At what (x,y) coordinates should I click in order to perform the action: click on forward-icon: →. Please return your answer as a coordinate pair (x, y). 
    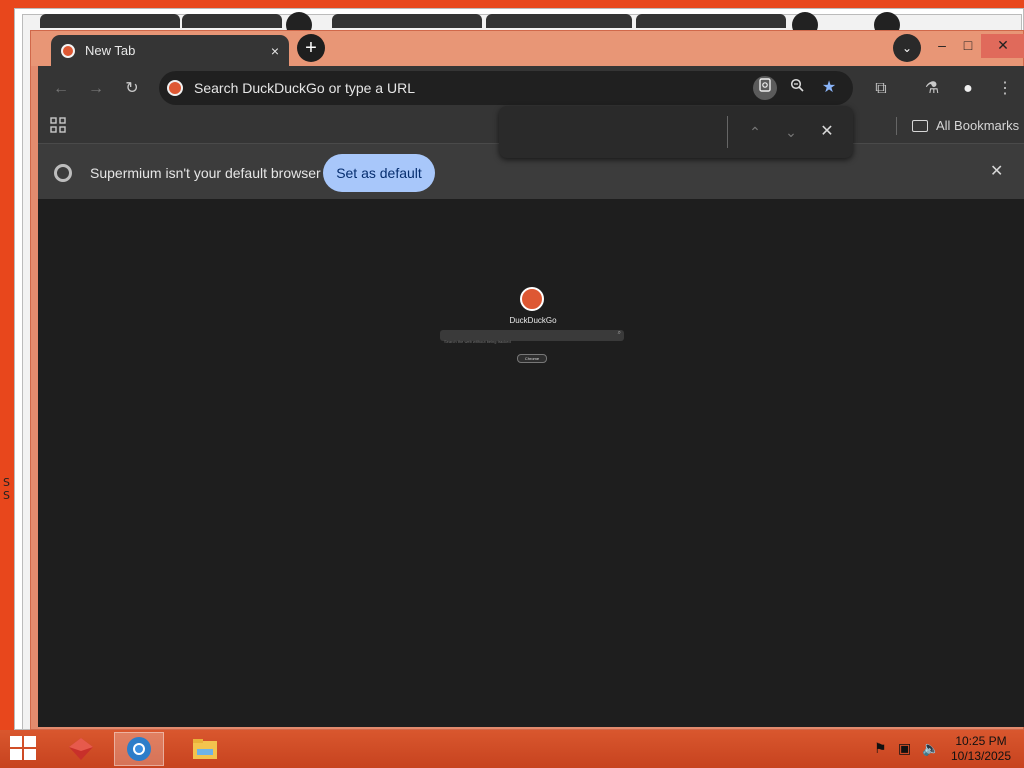
    Looking at the image, I should click on (96, 89).